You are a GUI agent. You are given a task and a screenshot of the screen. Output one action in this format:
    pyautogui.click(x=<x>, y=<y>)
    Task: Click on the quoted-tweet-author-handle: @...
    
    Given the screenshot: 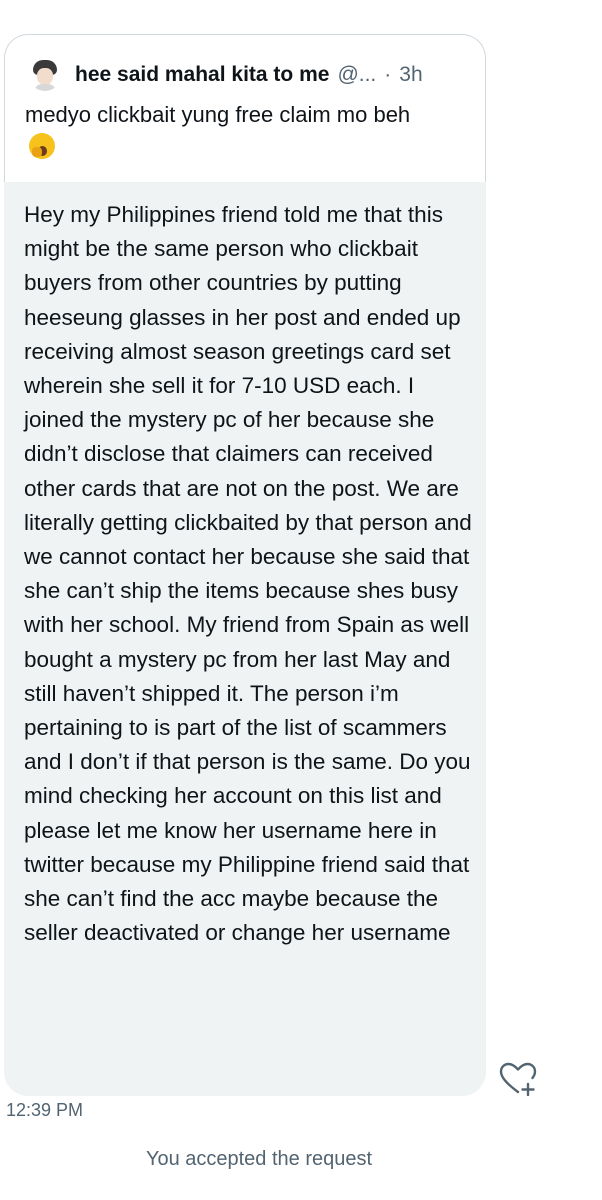 What is the action you would take?
    pyautogui.click(x=357, y=74)
    